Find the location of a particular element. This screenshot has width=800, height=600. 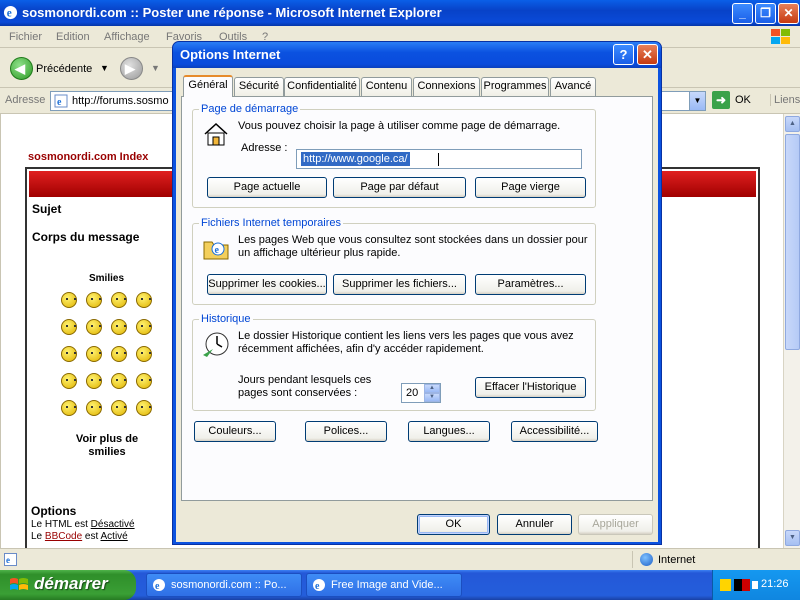

message-body-label: Corps du message is located at coordinates (86, 237).